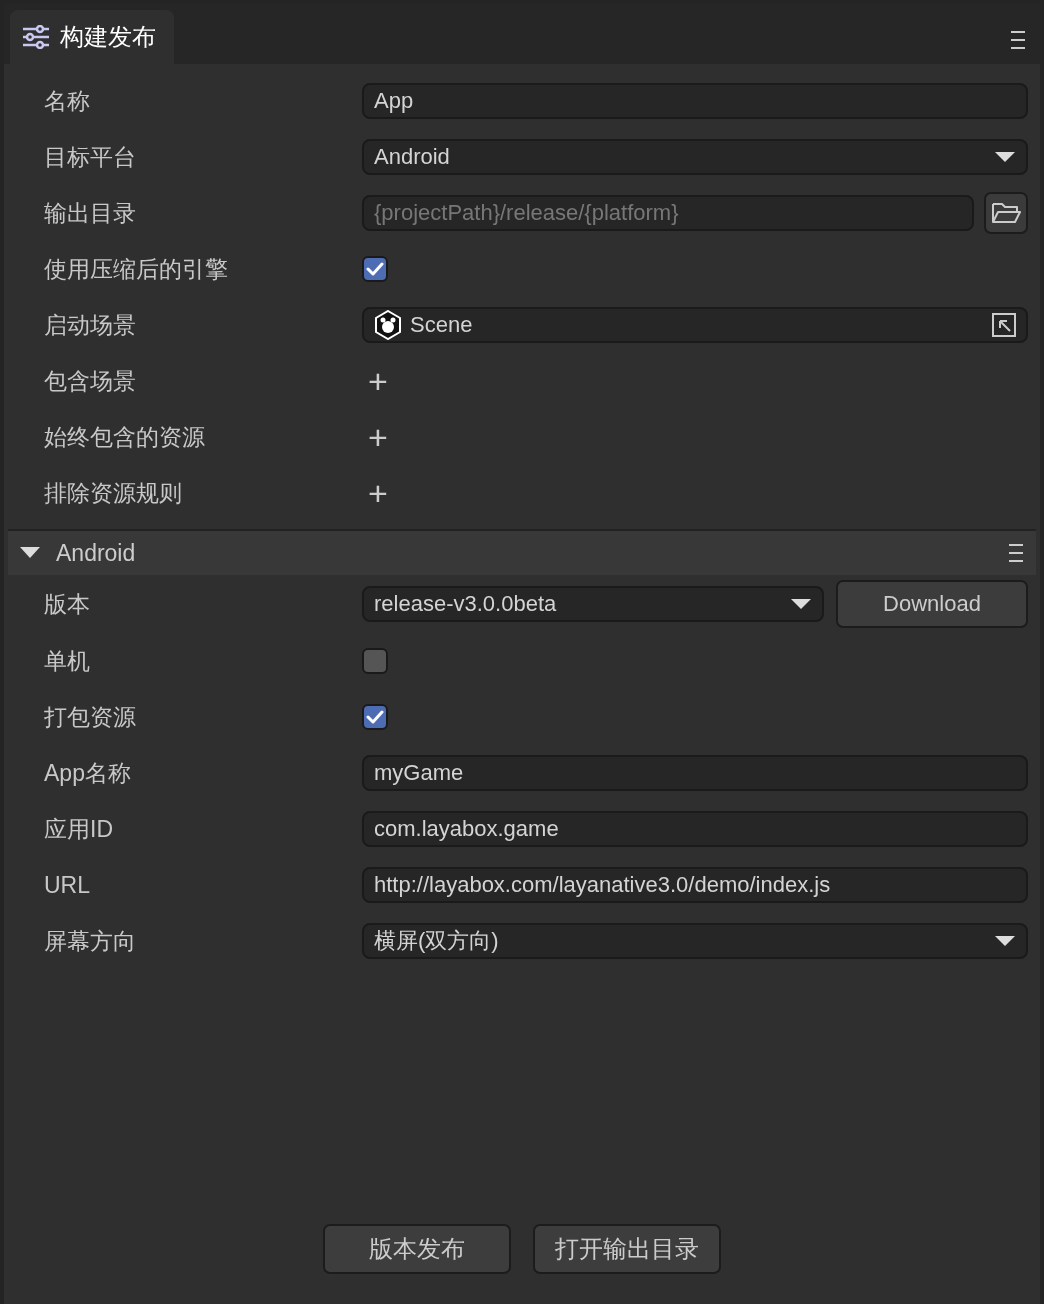 The height and width of the screenshot is (1304, 1044). Describe the element at coordinates (695, 941) in the screenshot. I see `dropdown-field: 横屏(双方向)` at that location.